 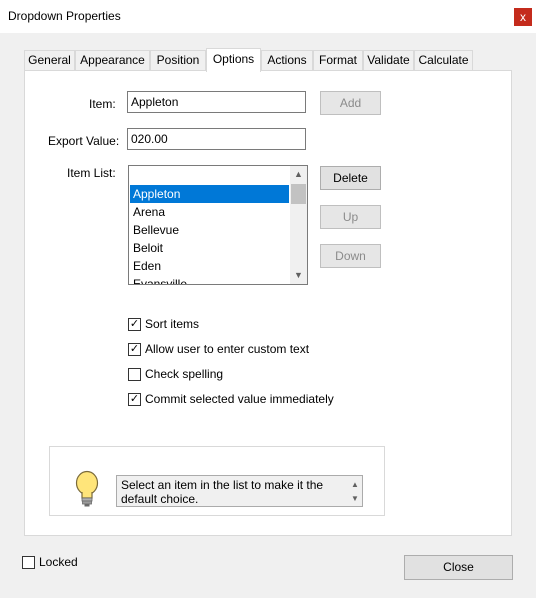 What do you see at coordinates (84, 141) in the screenshot?
I see `export-value-label: Export Value:` at bounding box center [84, 141].